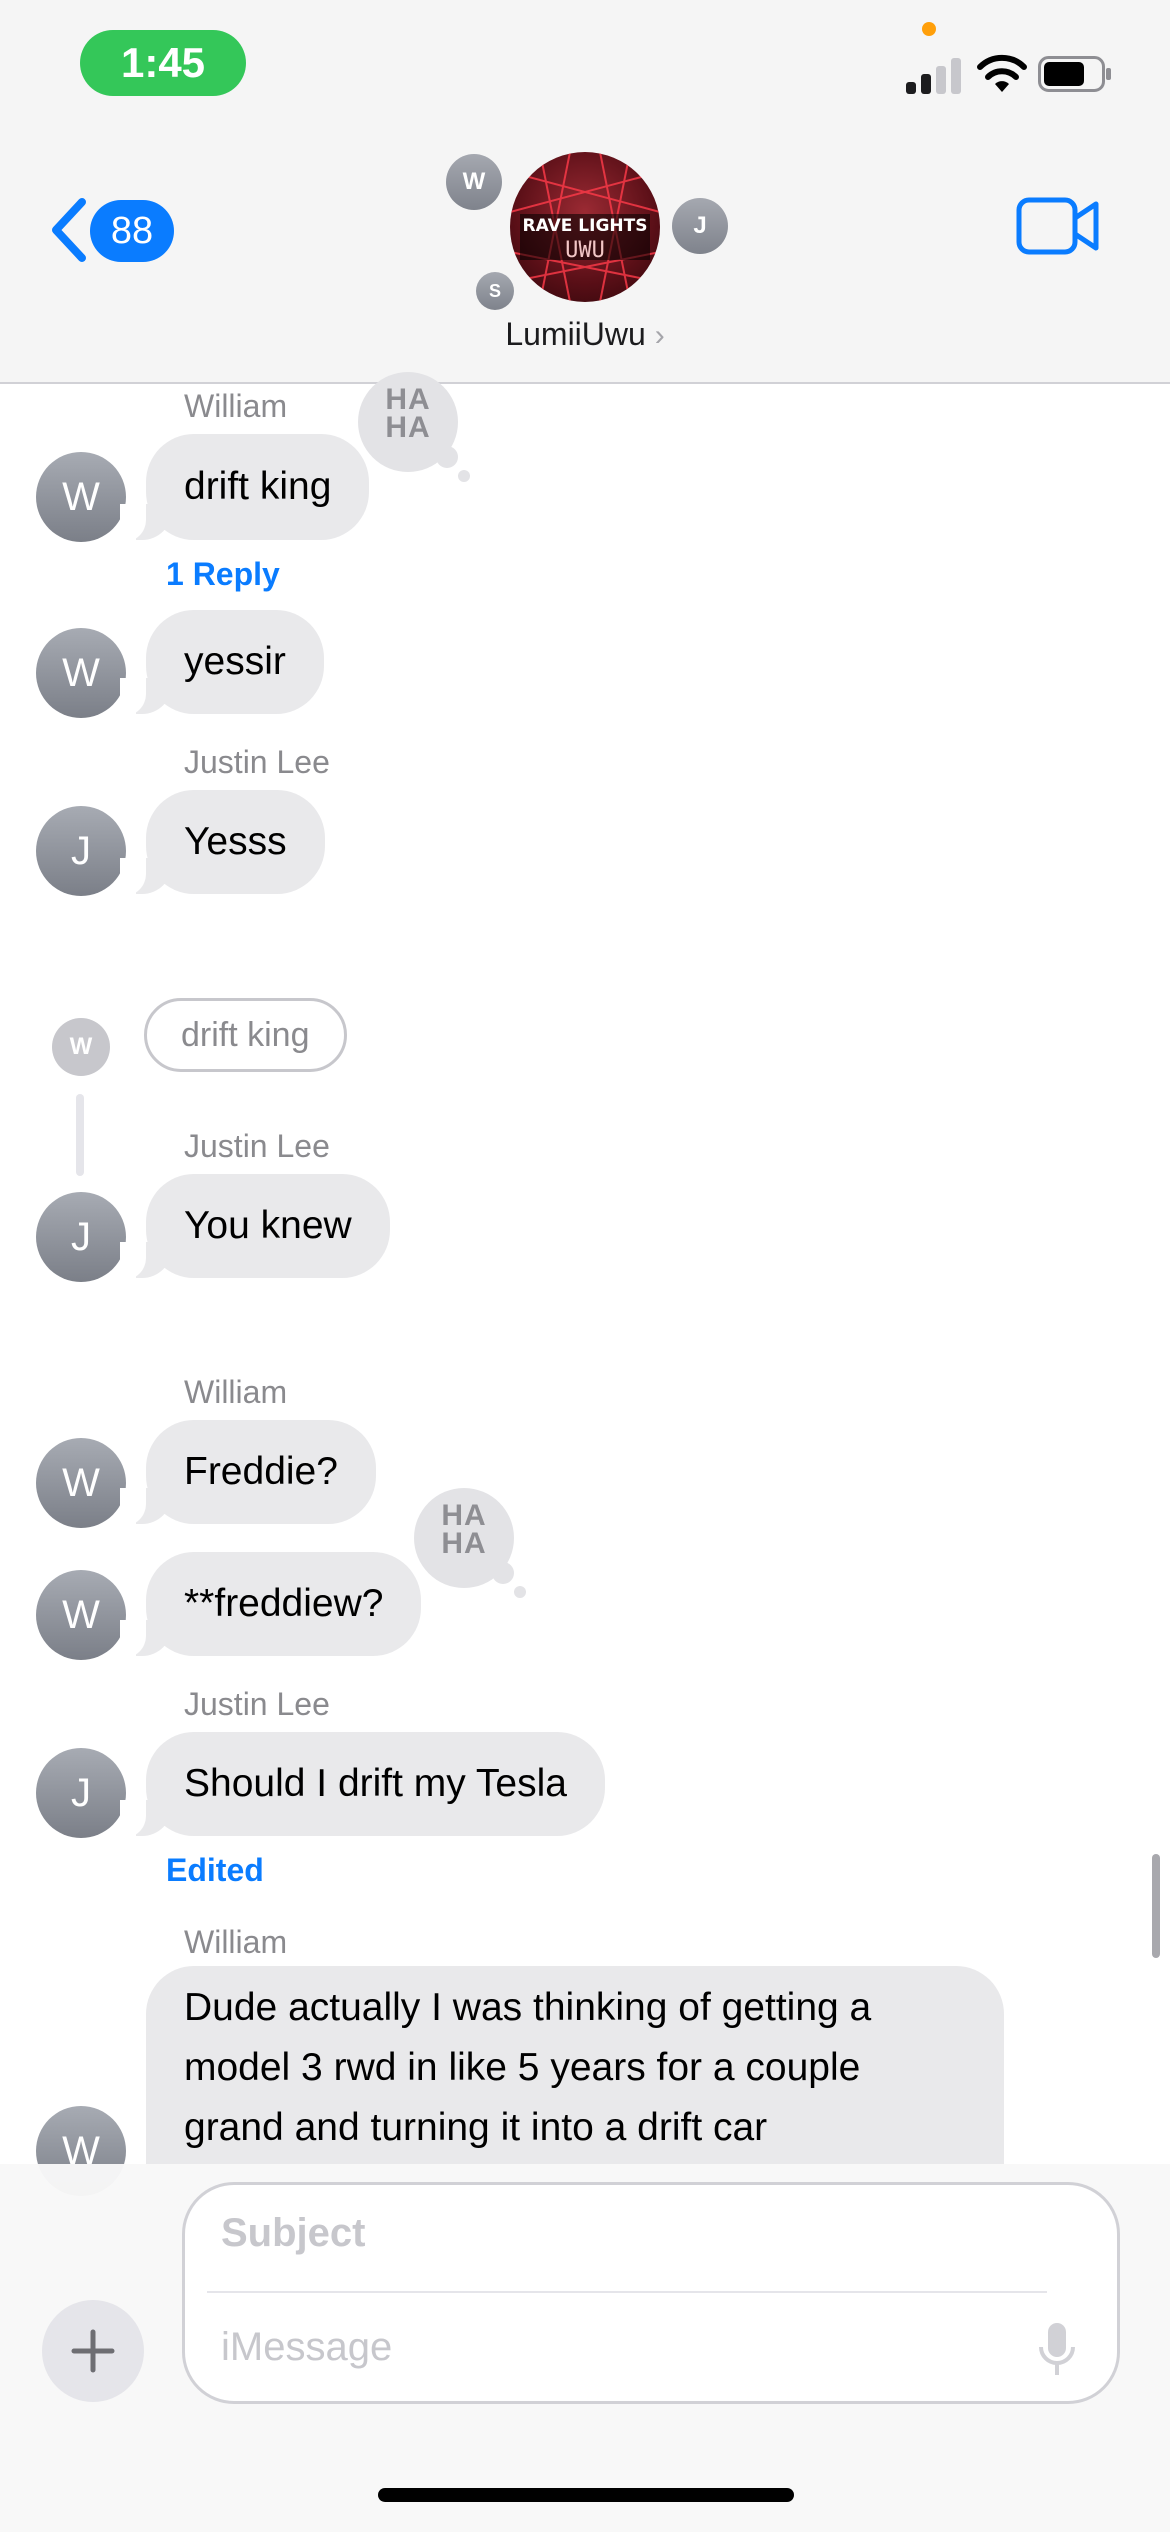  I want to click on message-line: grand and turning it into a drift car, so click(476, 2127).